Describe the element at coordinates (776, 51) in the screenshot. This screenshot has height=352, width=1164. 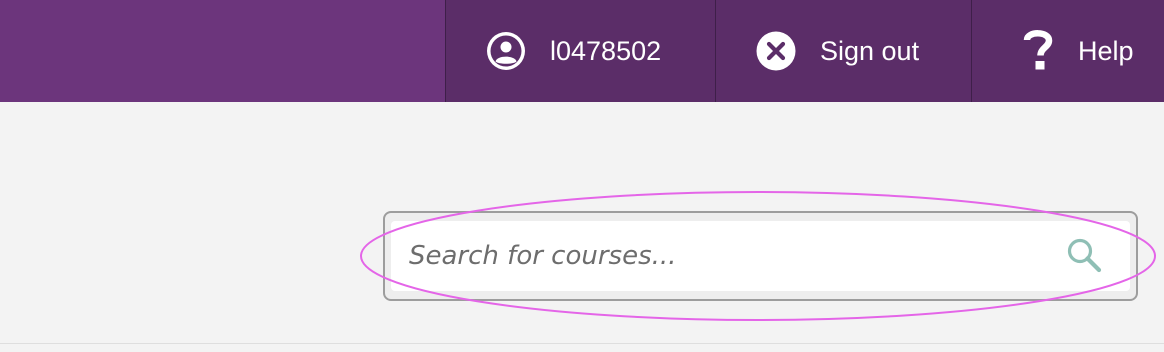
I see `close-circle-icon` at that location.